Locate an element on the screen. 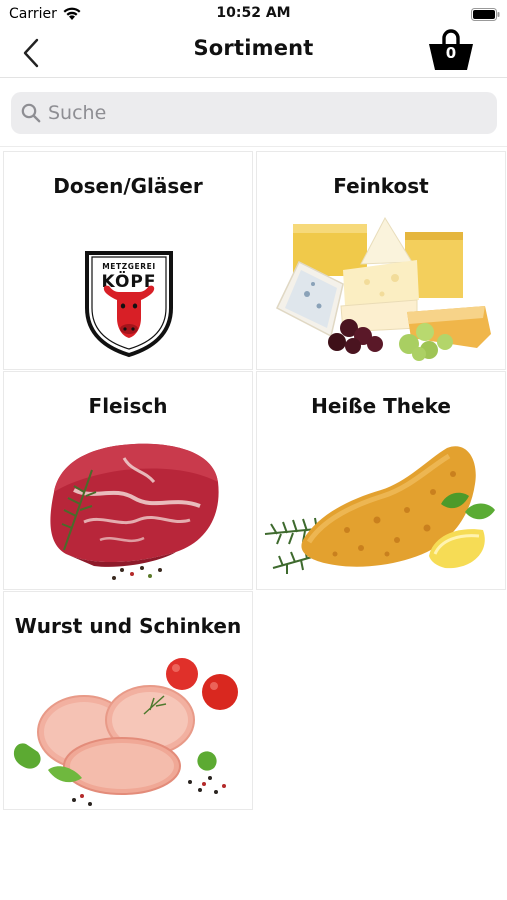 This screenshot has height=900, width=507. search-field is located at coordinates (254, 113).